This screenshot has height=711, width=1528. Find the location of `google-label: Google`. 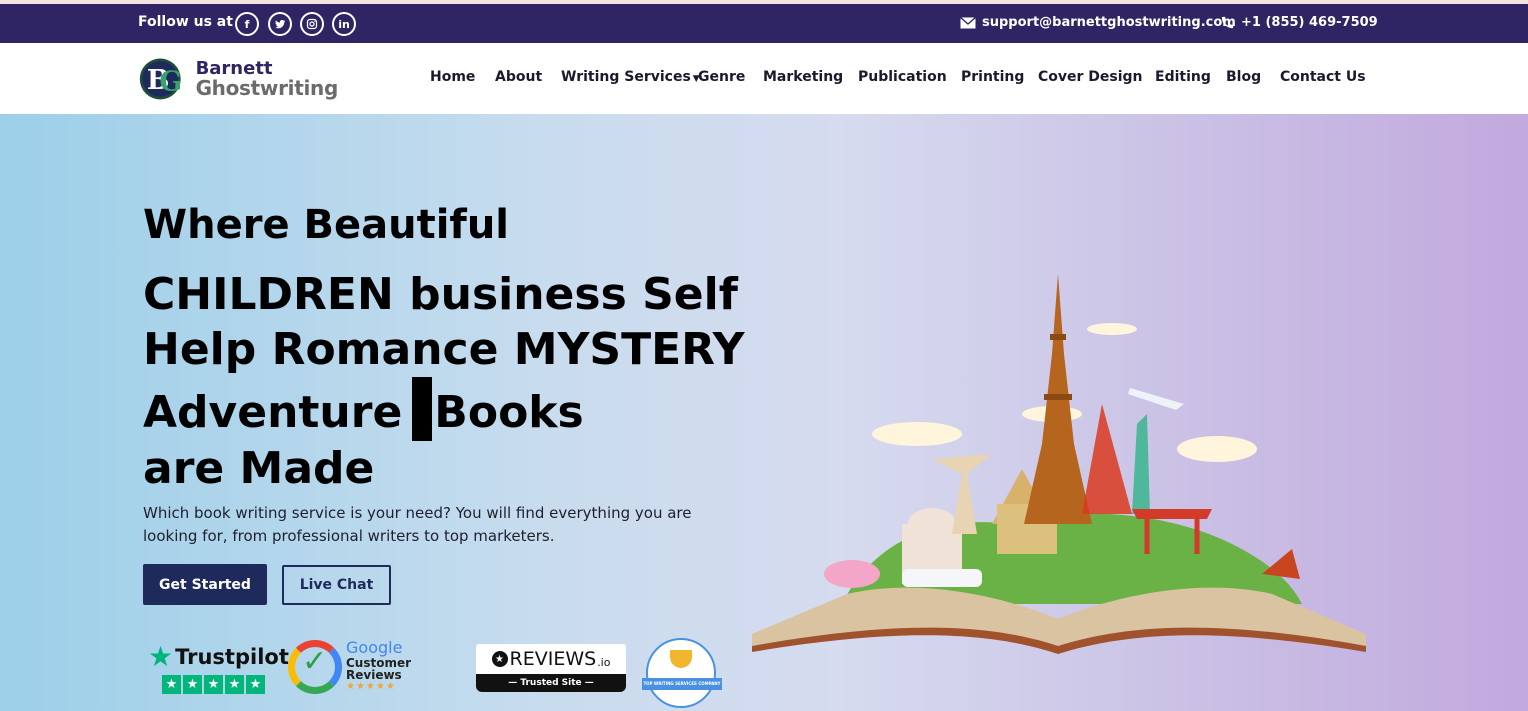

google-label: Google is located at coordinates (374, 647).